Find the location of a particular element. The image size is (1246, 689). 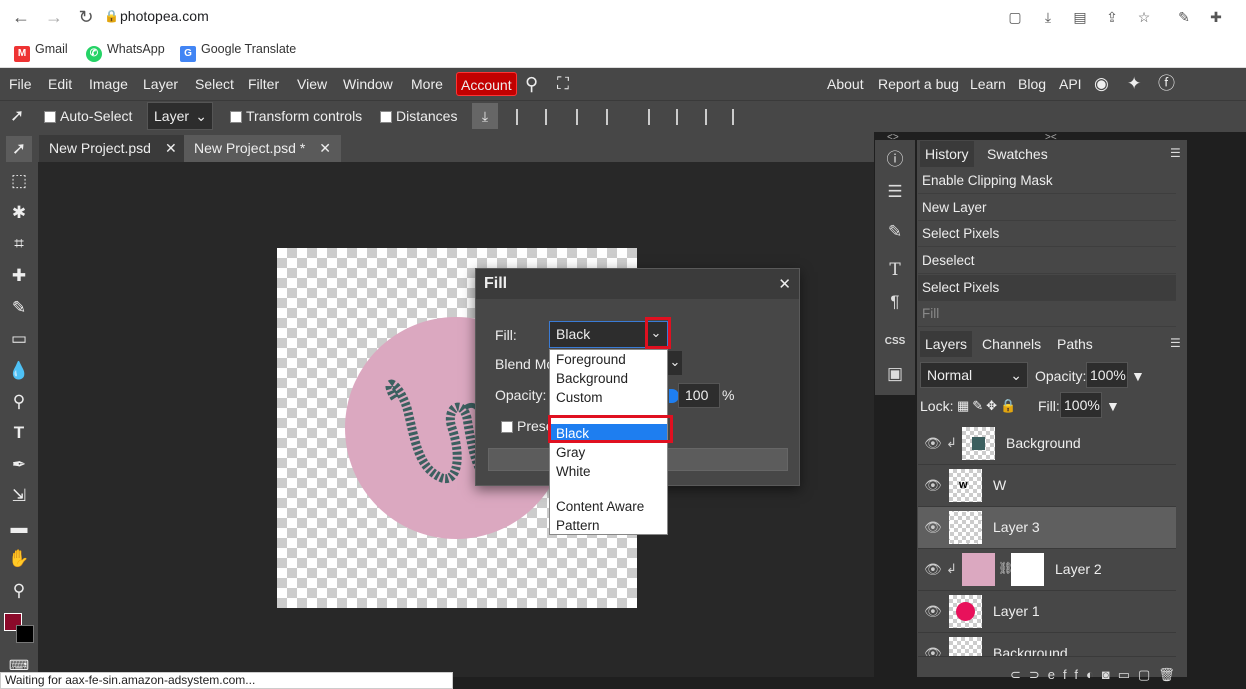

layer-mask-thumbnail is located at coordinates (1027, 569).